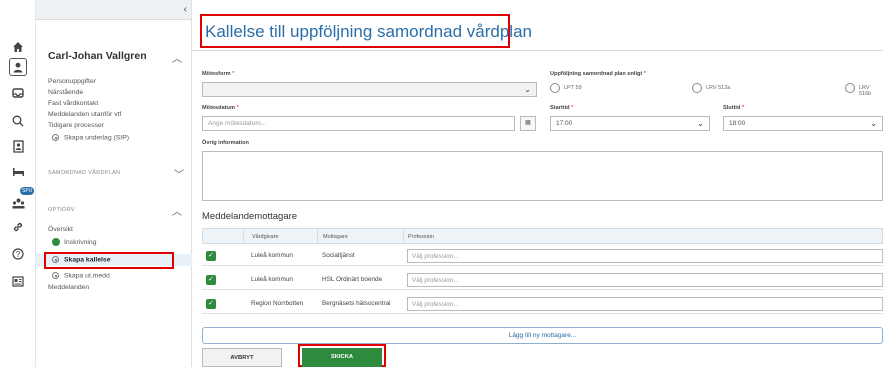 This screenshot has height=367, width=883. Describe the element at coordinates (277, 303) in the screenshot. I see `row-vardgivare: Region Norrbotten` at that location.